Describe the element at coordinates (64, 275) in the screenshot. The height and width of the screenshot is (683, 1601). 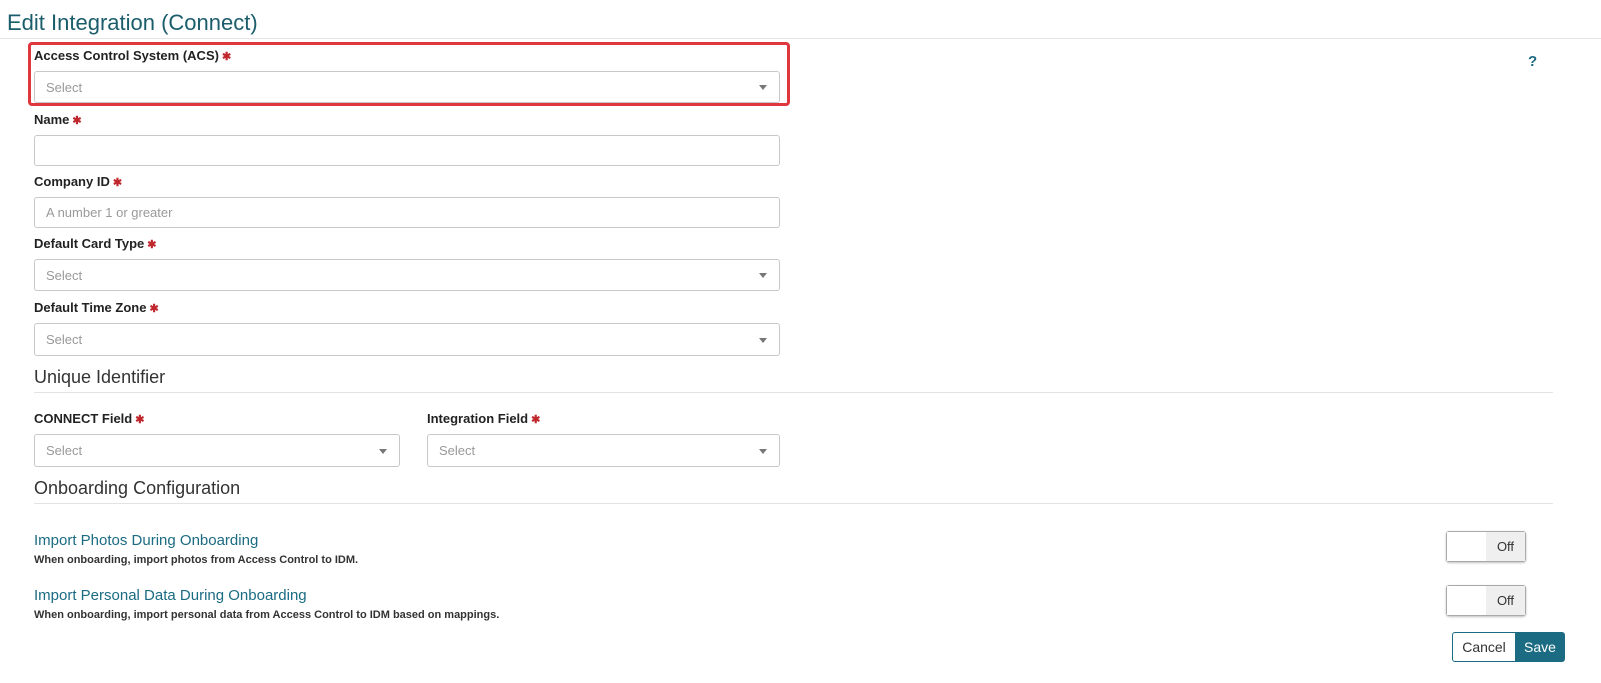
I see `card-type-select-placeholder: Select` at that location.